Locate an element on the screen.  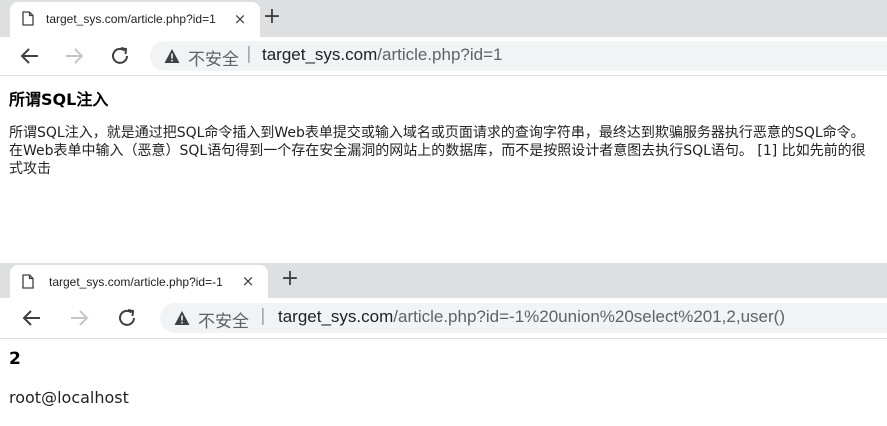
back-icon is located at coordinates (32, 318).